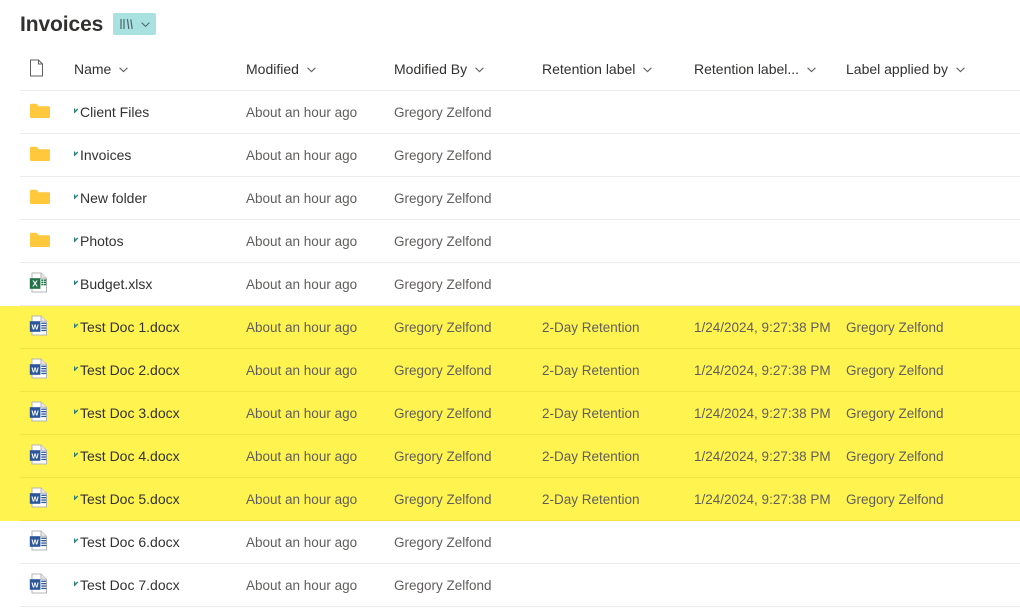  Describe the element at coordinates (113, 198) in the screenshot. I see `file-name-link: New folder` at that location.